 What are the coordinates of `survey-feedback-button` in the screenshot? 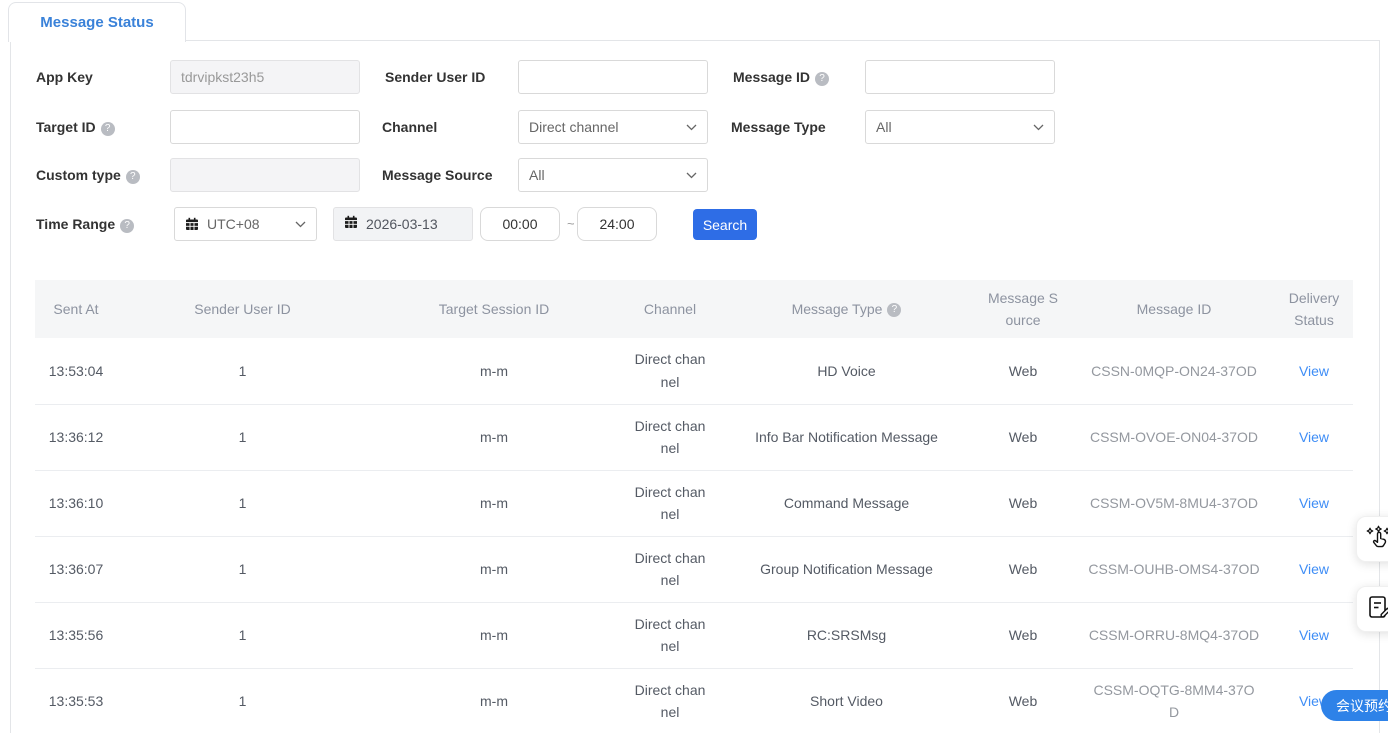 It's located at (1372, 609).